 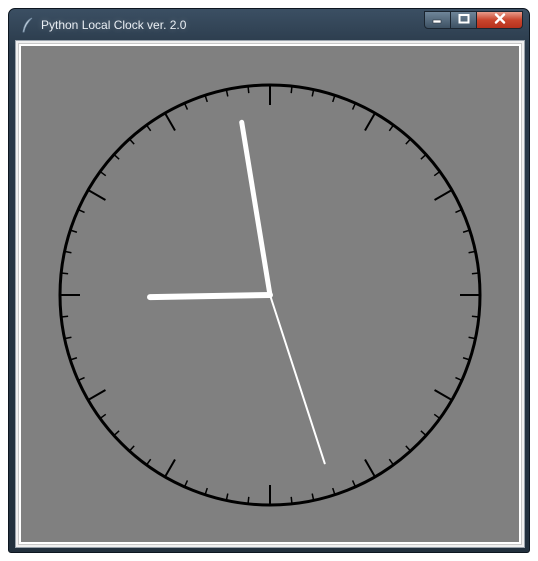 I want to click on second-hand, so click(x=297, y=379).